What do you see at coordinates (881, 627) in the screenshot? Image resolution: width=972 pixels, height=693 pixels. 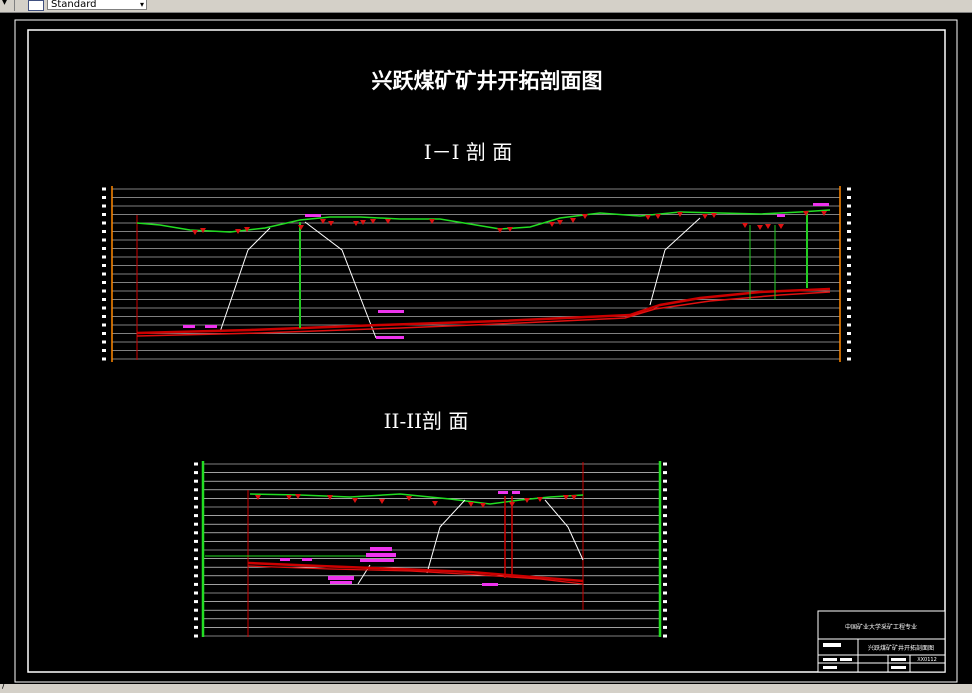 I see `title-block-school: 中国矿业大学采矿工程专业` at bounding box center [881, 627].